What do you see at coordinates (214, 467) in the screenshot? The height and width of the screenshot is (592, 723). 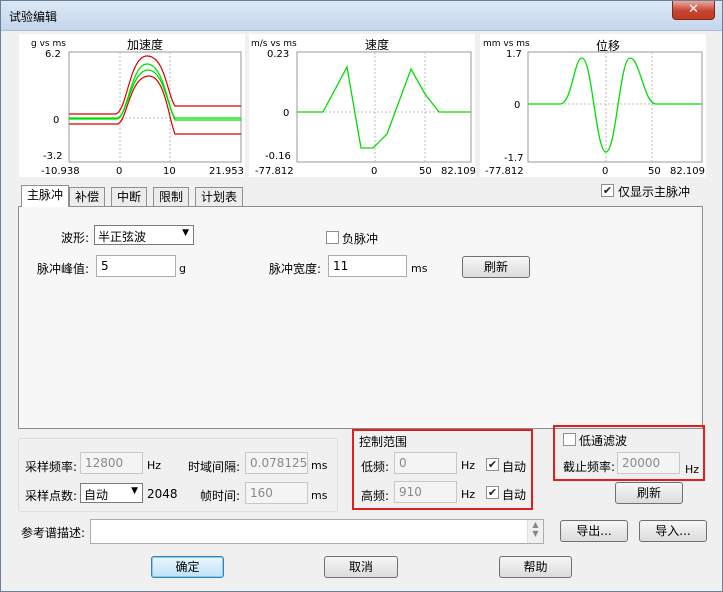 I see `time-interval-label: 时域间隔:` at bounding box center [214, 467].